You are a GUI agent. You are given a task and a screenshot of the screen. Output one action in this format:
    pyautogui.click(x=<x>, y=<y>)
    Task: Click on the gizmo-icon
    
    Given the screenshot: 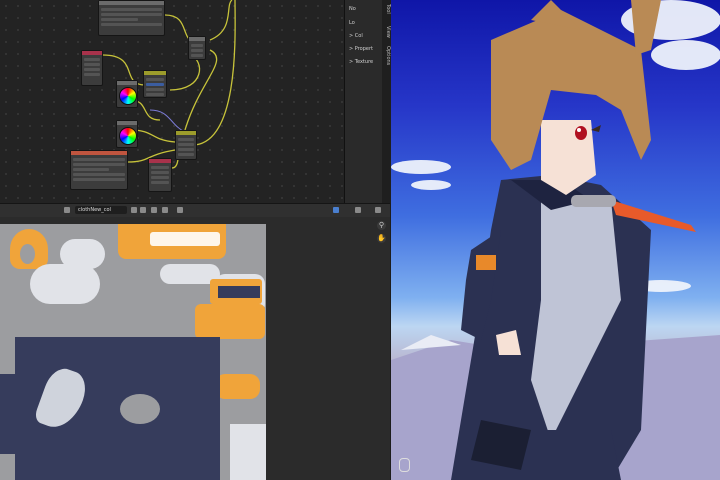 What is the action you would take?
    pyautogui.click(x=378, y=210)
    